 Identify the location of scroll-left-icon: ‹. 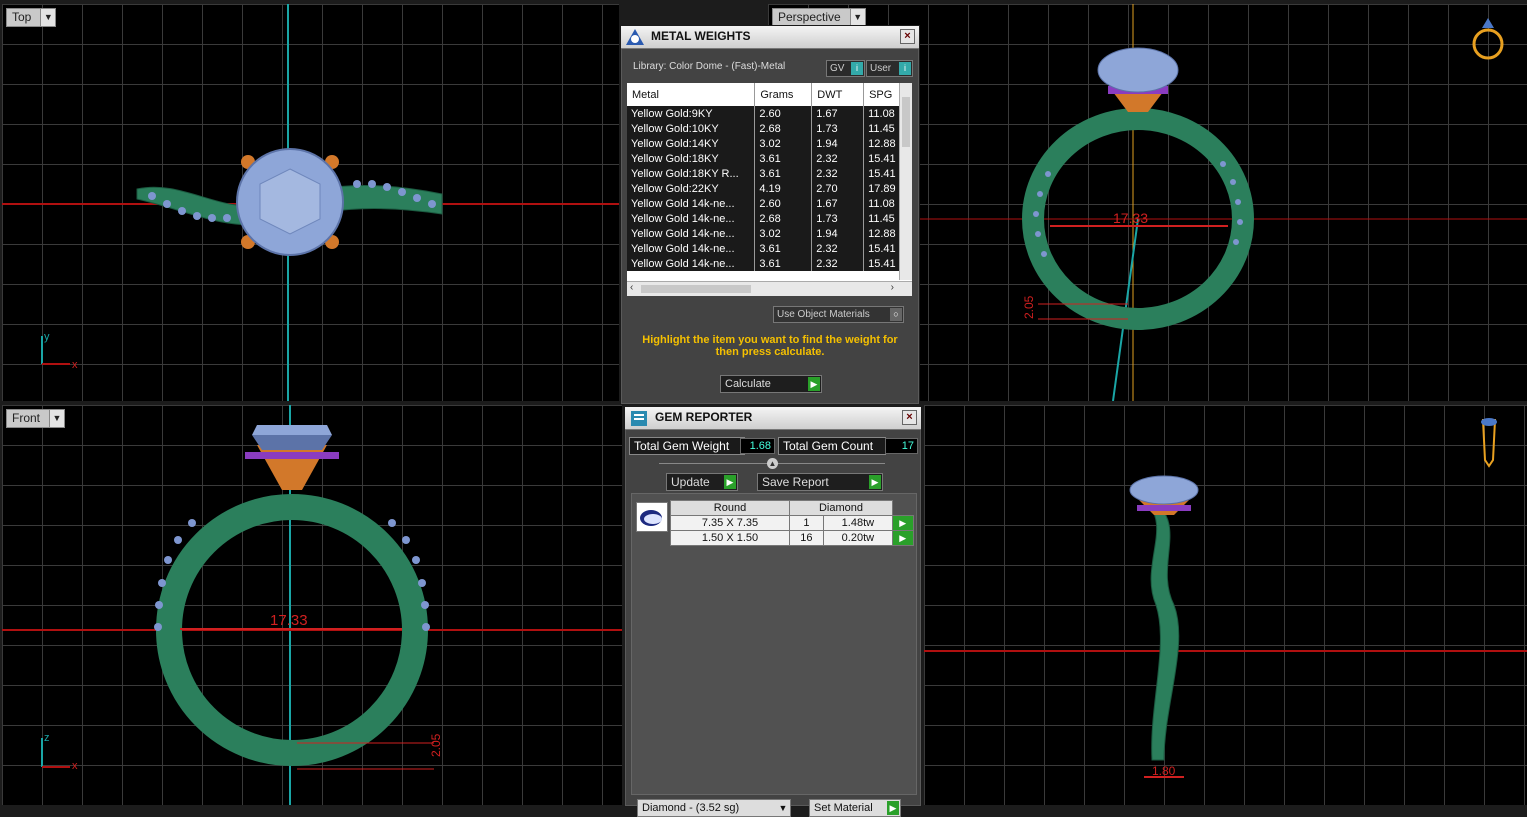
(631, 287).